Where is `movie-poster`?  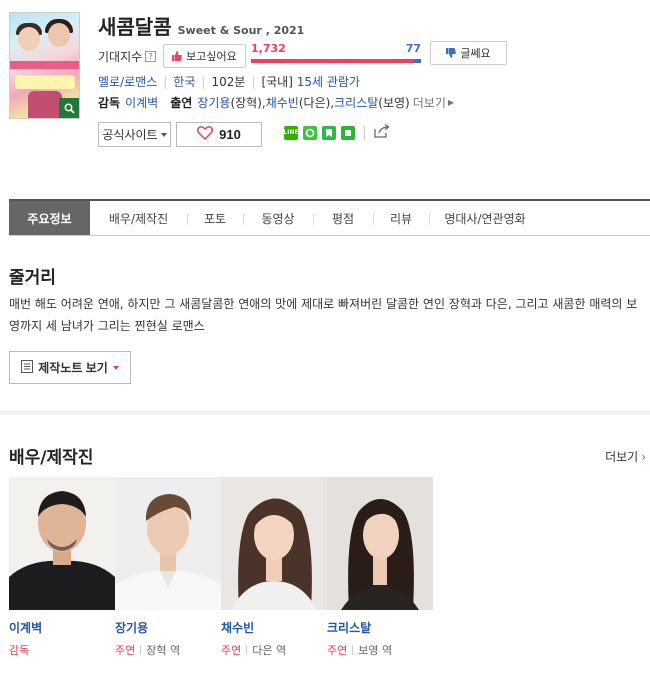
movie-poster is located at coordinates (44, 65).